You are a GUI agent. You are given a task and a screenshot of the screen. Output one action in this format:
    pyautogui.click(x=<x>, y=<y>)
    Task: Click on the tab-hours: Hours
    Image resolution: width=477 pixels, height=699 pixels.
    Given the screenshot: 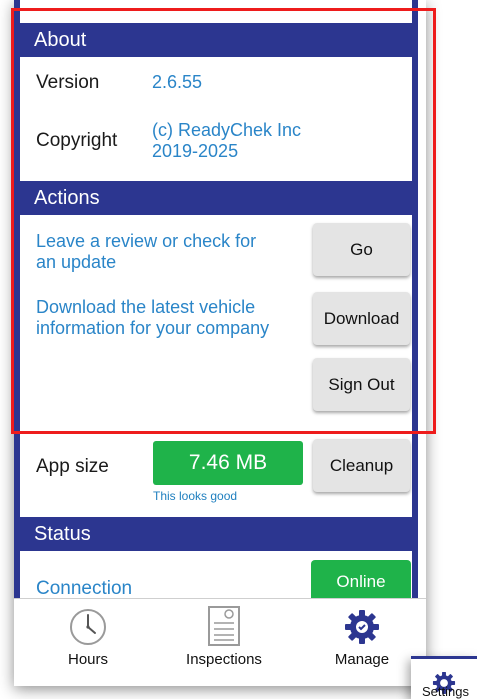 What is the action you would take?
    pyautogui.click(x=88, y=642)
    